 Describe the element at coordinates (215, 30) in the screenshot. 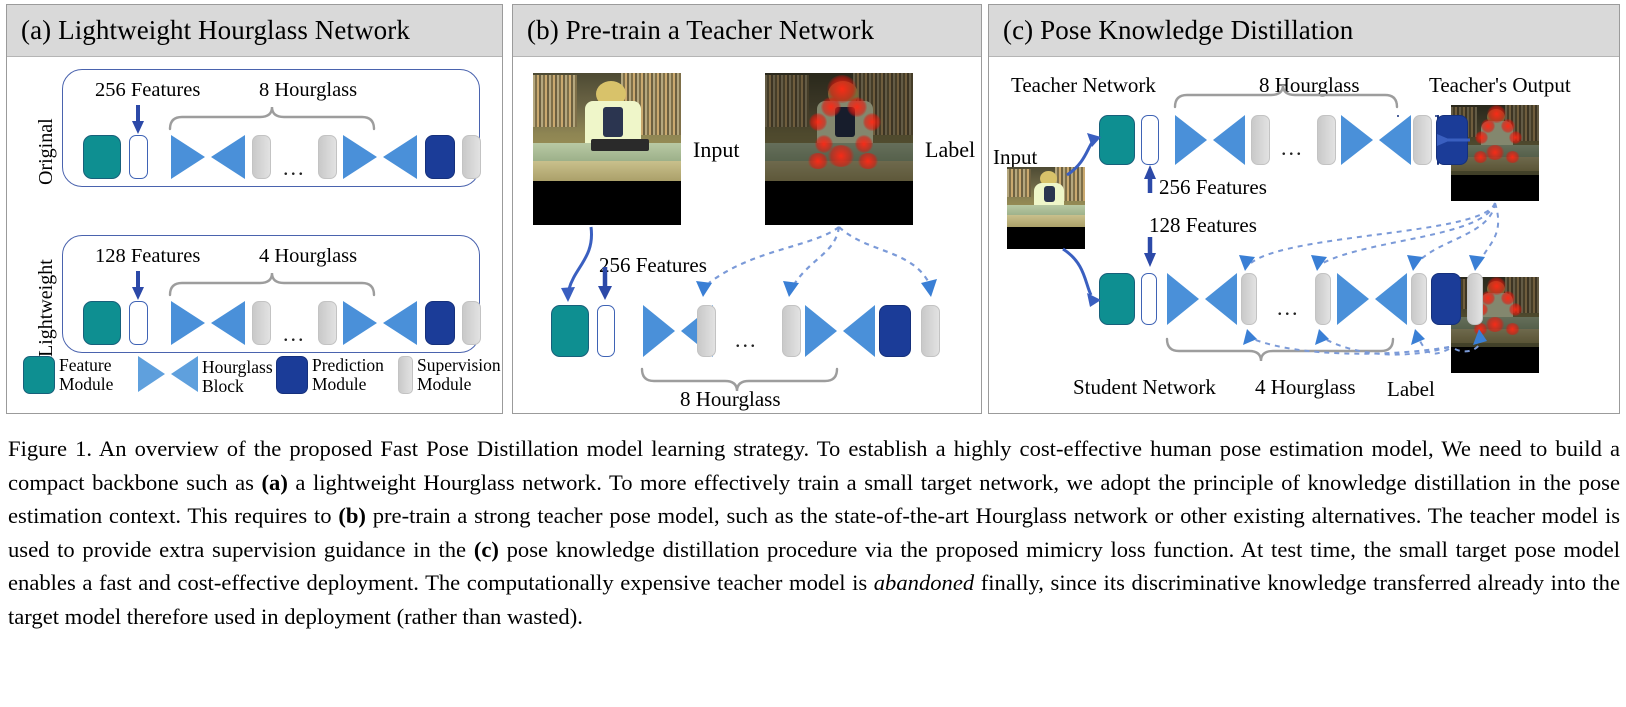

I see `panel-a-title: (a) Lightweight Hourglass Network` at that location.